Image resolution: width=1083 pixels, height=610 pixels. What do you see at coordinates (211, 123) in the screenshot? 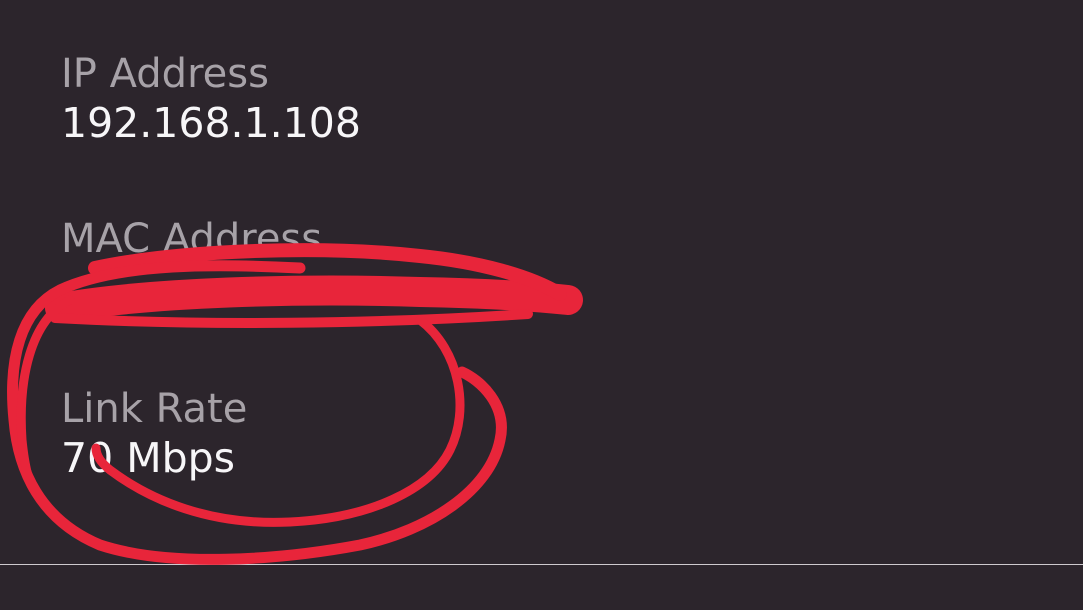
I see `ip-address-value: 192.168.1.108` at bounding box center [211, 123].